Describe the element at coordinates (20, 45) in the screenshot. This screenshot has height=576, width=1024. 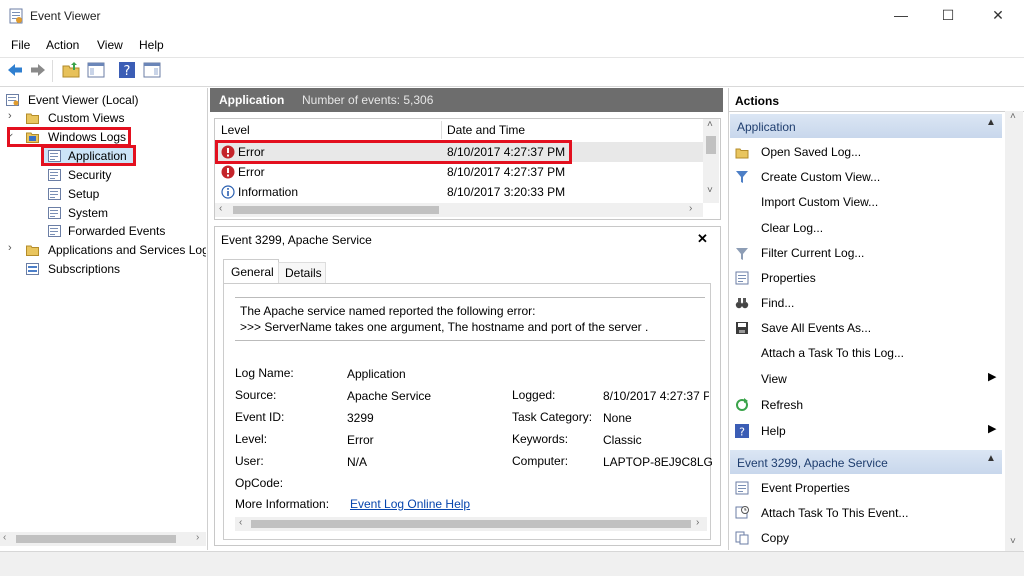
I see `menu-file: File` at that location.